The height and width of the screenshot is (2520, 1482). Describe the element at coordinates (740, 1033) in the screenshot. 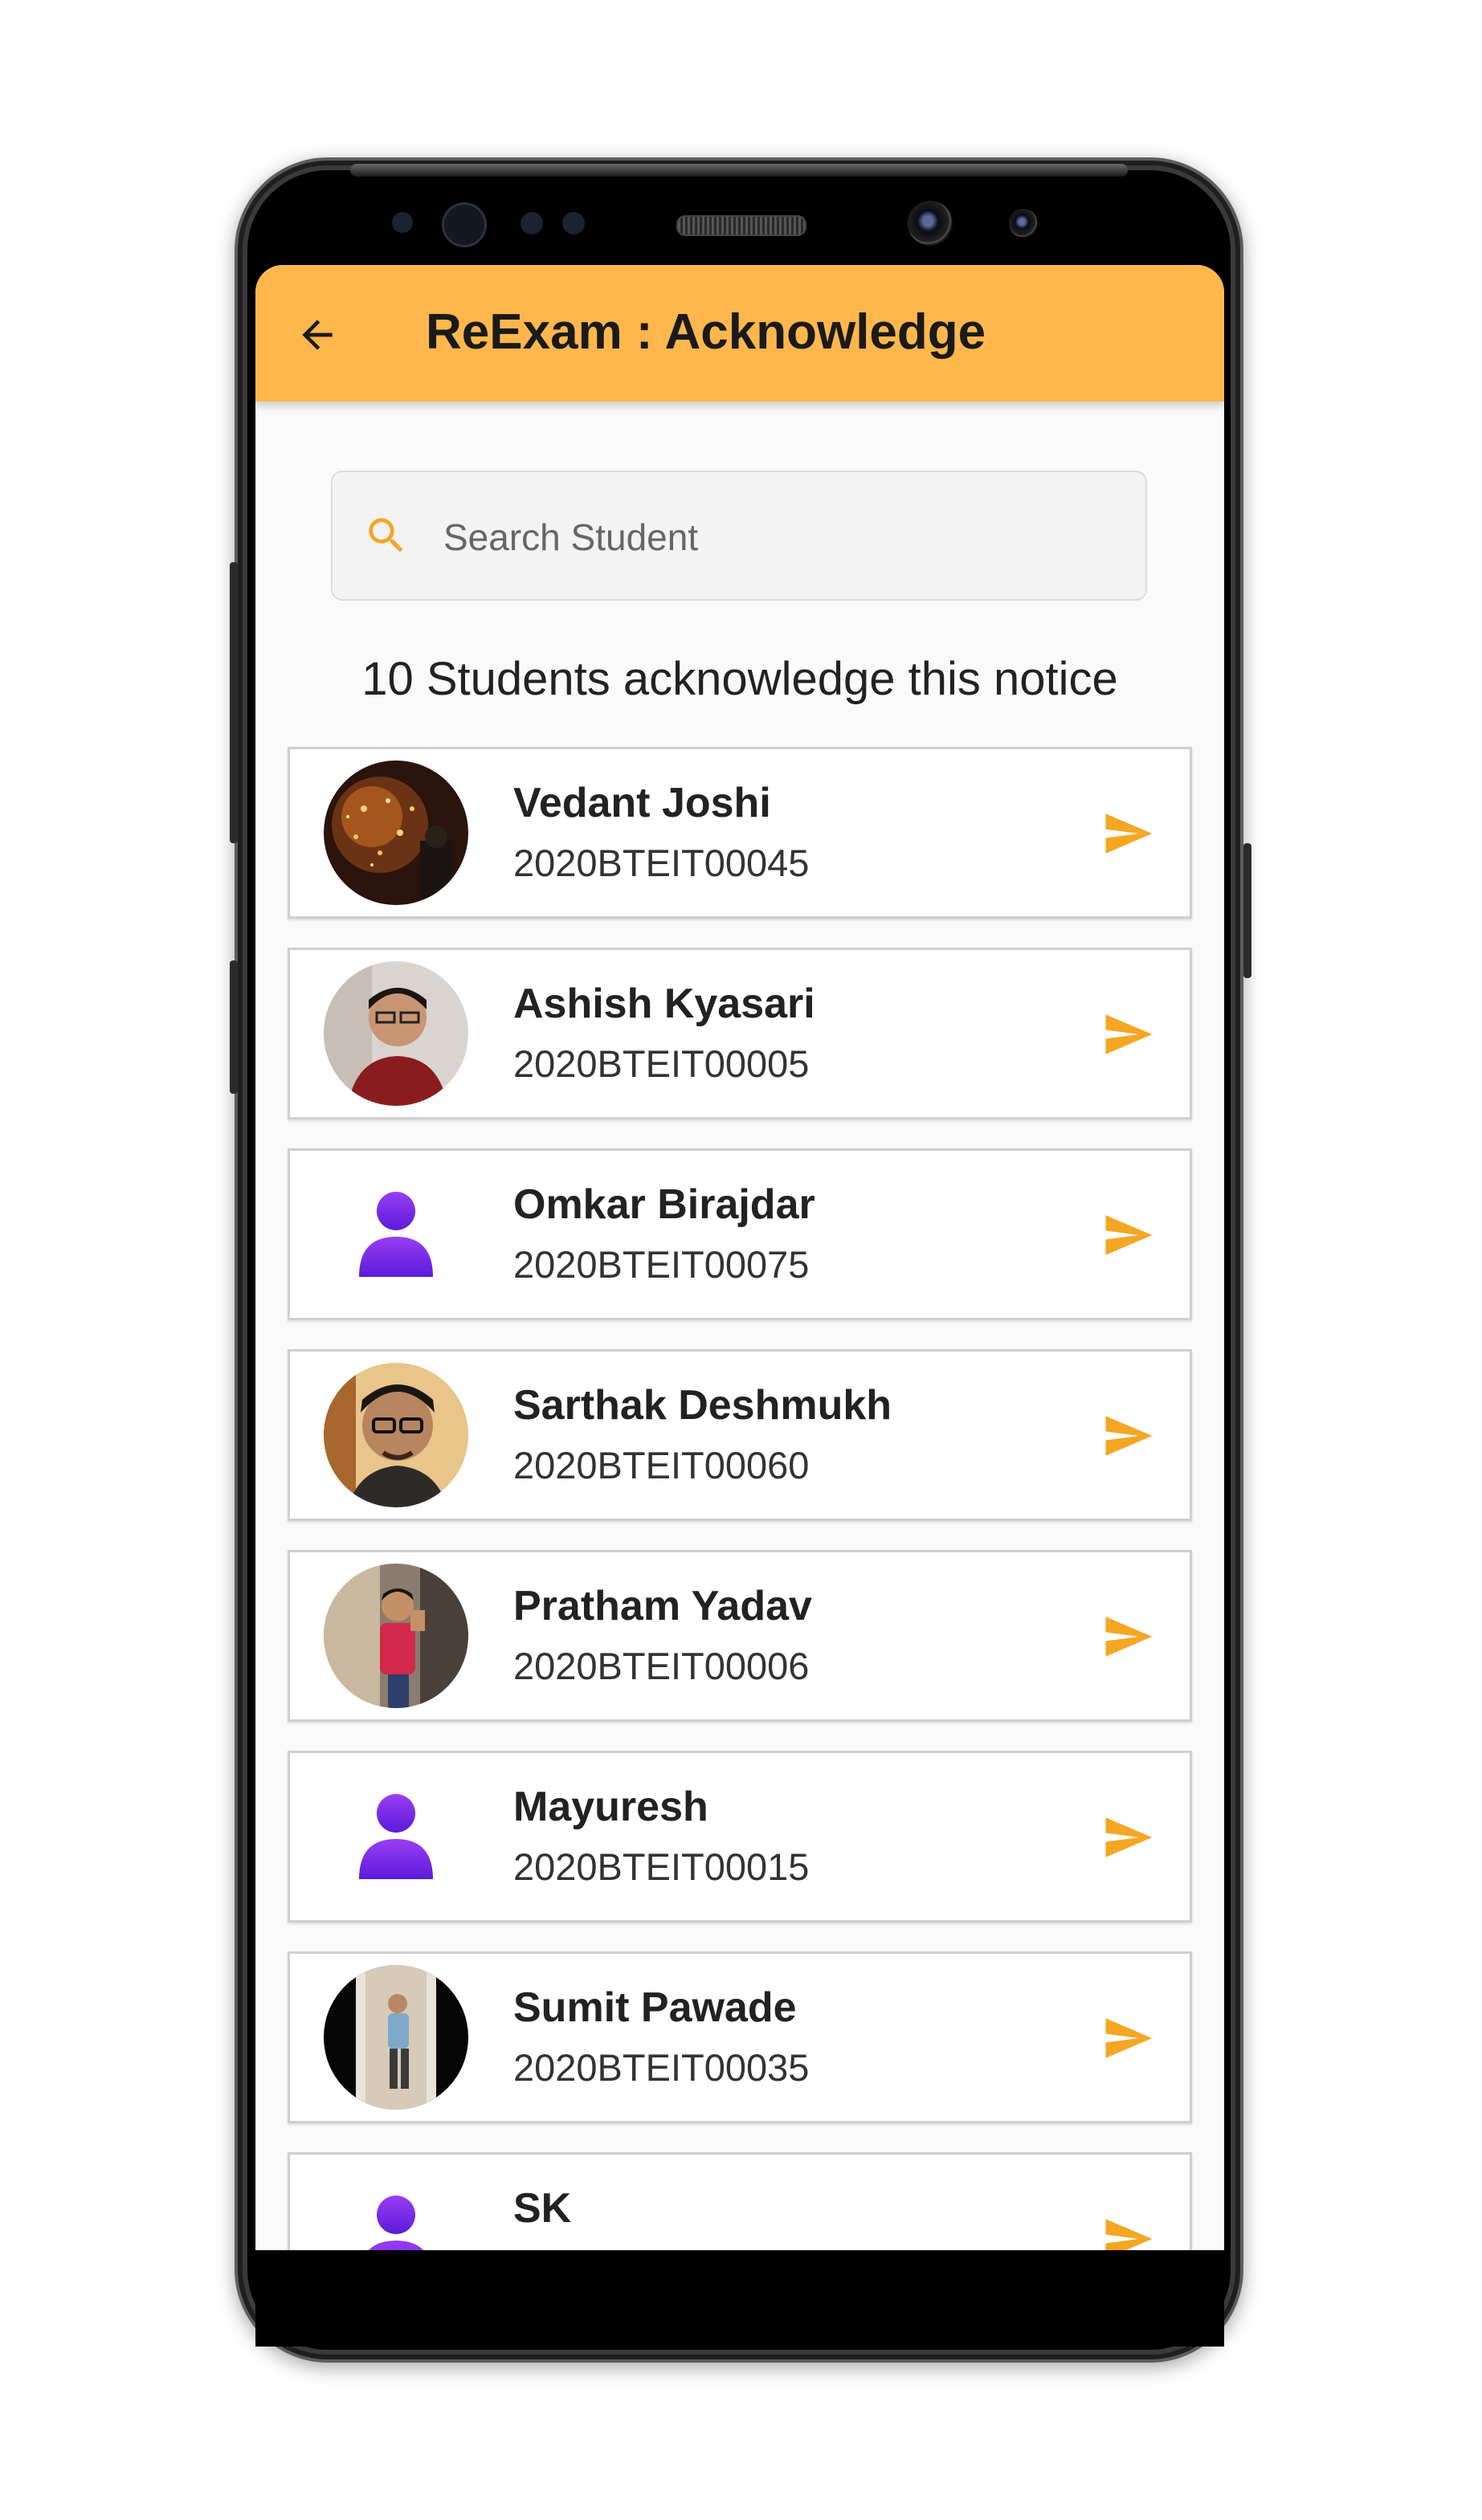

I see `student-card: Ashish Kyasari 2020BTEIT00005` at that location.